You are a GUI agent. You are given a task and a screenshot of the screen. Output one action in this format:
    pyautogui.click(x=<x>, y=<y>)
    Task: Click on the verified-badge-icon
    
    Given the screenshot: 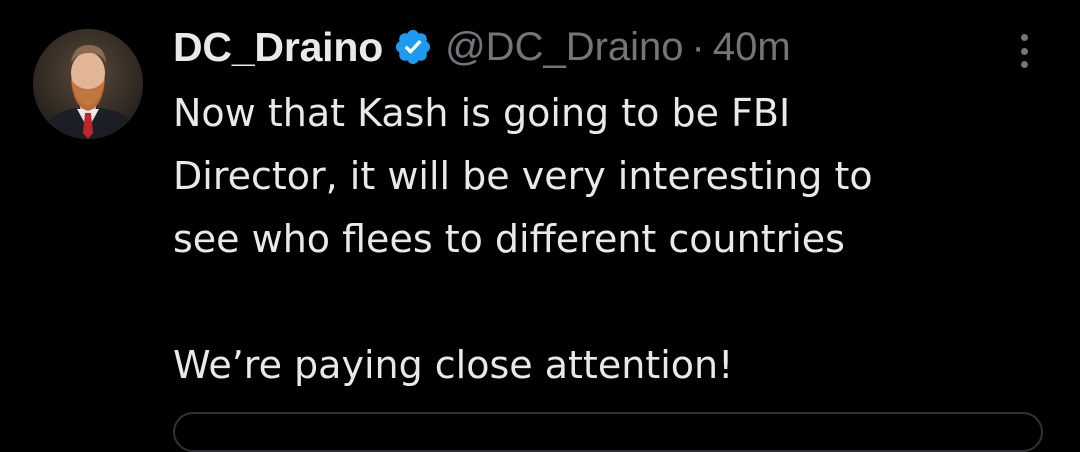 What is the action you would take?
    pyautogui.click(x=413, y=47)
    